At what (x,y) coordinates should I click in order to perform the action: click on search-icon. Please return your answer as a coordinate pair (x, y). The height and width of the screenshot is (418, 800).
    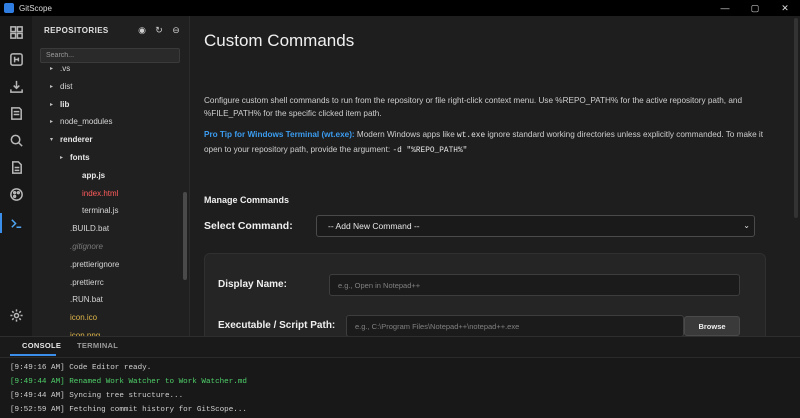
    Looking at the image, I should click on (16, 140).